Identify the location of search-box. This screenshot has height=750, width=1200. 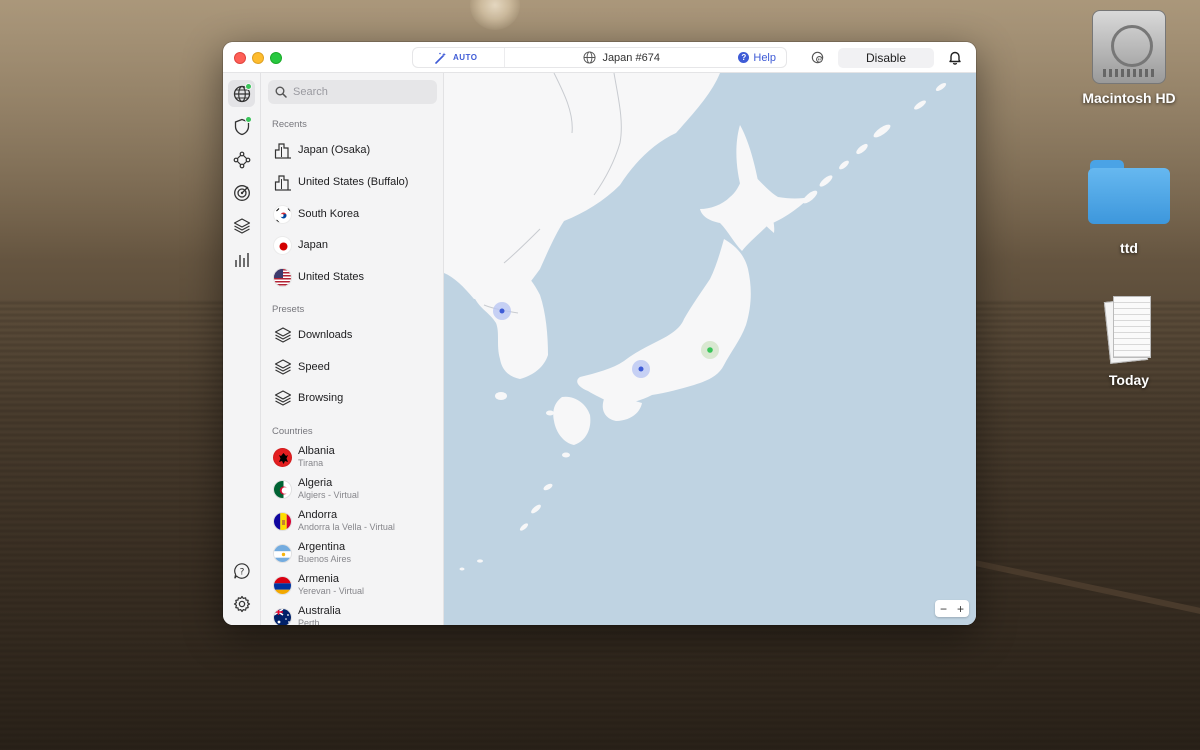
(352, 92).